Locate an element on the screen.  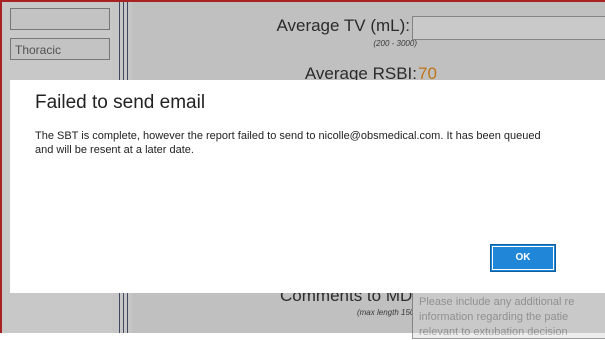
ok-button: OK is located at coordinates (523, 258).